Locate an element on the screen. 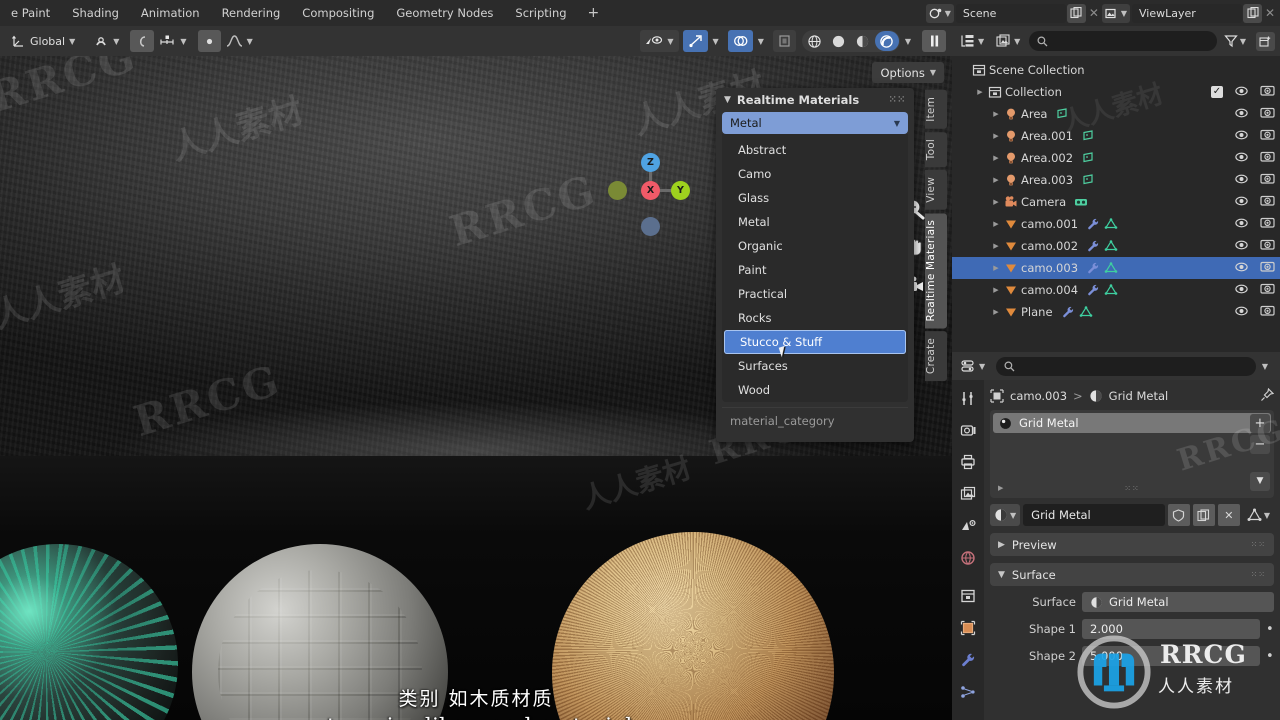 Image resolution: width=1280 pixels, height=720 pixels. workspace-tab: e Paint is located at coordinates (30, 13).